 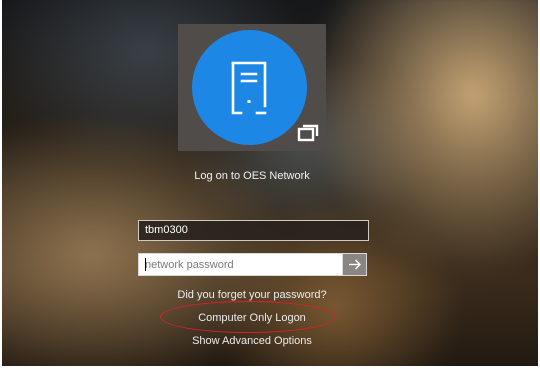 What do you see at coordinates (145, 264) in the screenshot?
I see `text-caret` at bounding box center [145, 264].